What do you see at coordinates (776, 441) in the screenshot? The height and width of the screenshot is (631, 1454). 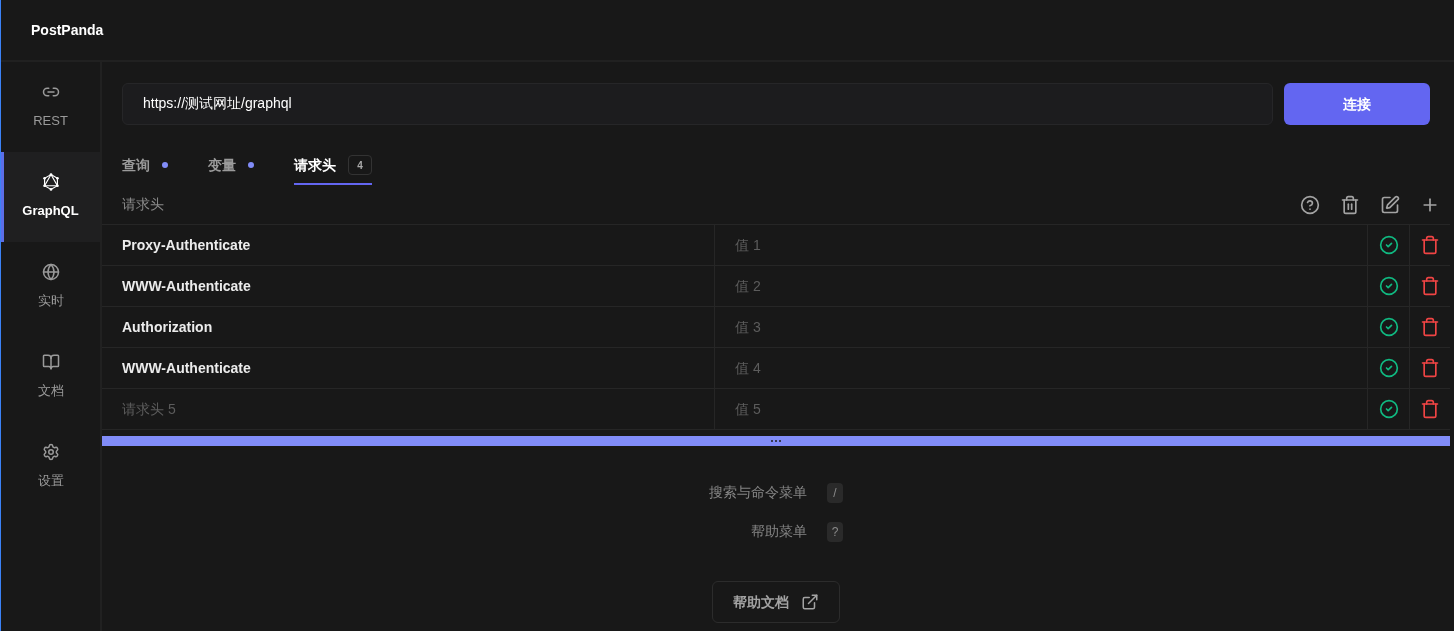 I see `resize-handle` at bounding box center [776, 441].